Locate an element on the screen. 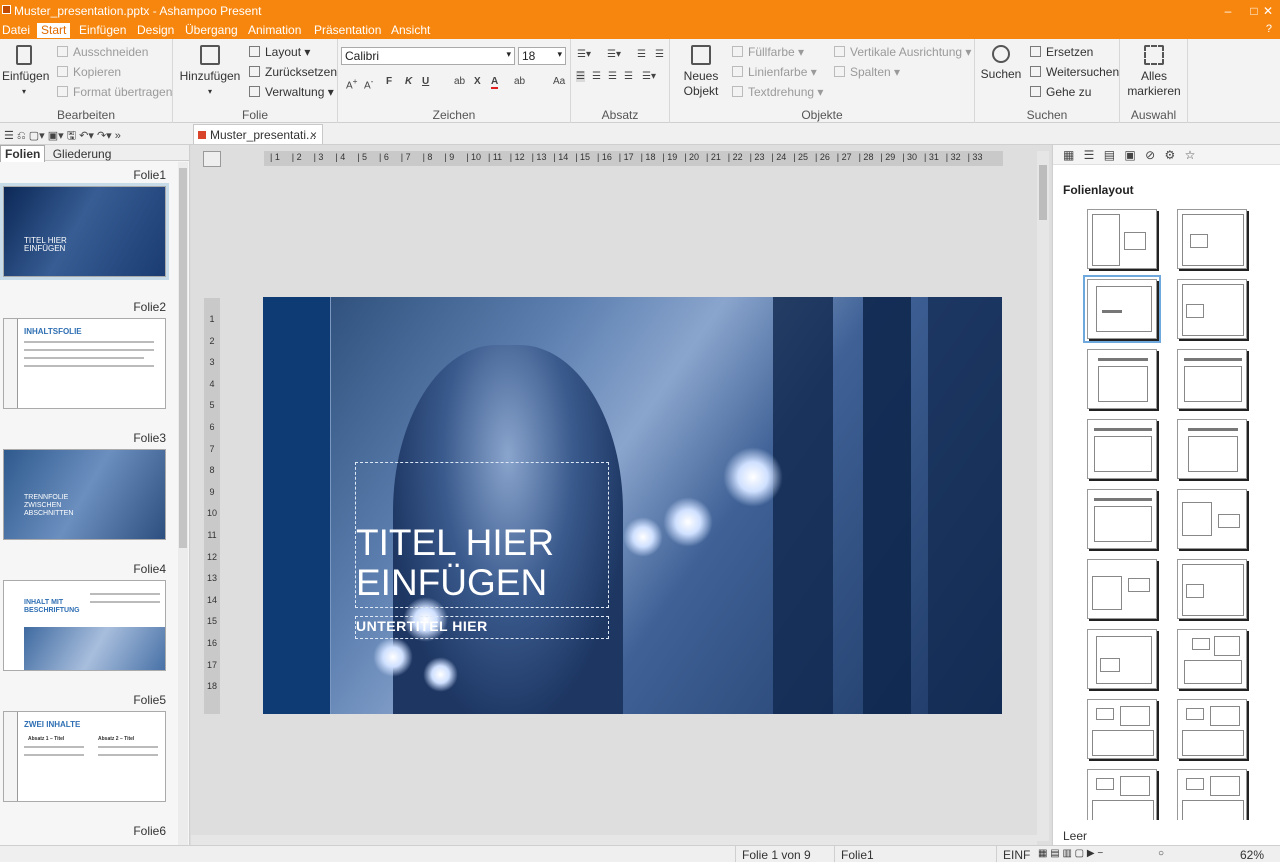 Image resolution: width=1280 pixels, height=862 pixels. menu-ansicht: Ansicht is located at coordinates (410, 30).